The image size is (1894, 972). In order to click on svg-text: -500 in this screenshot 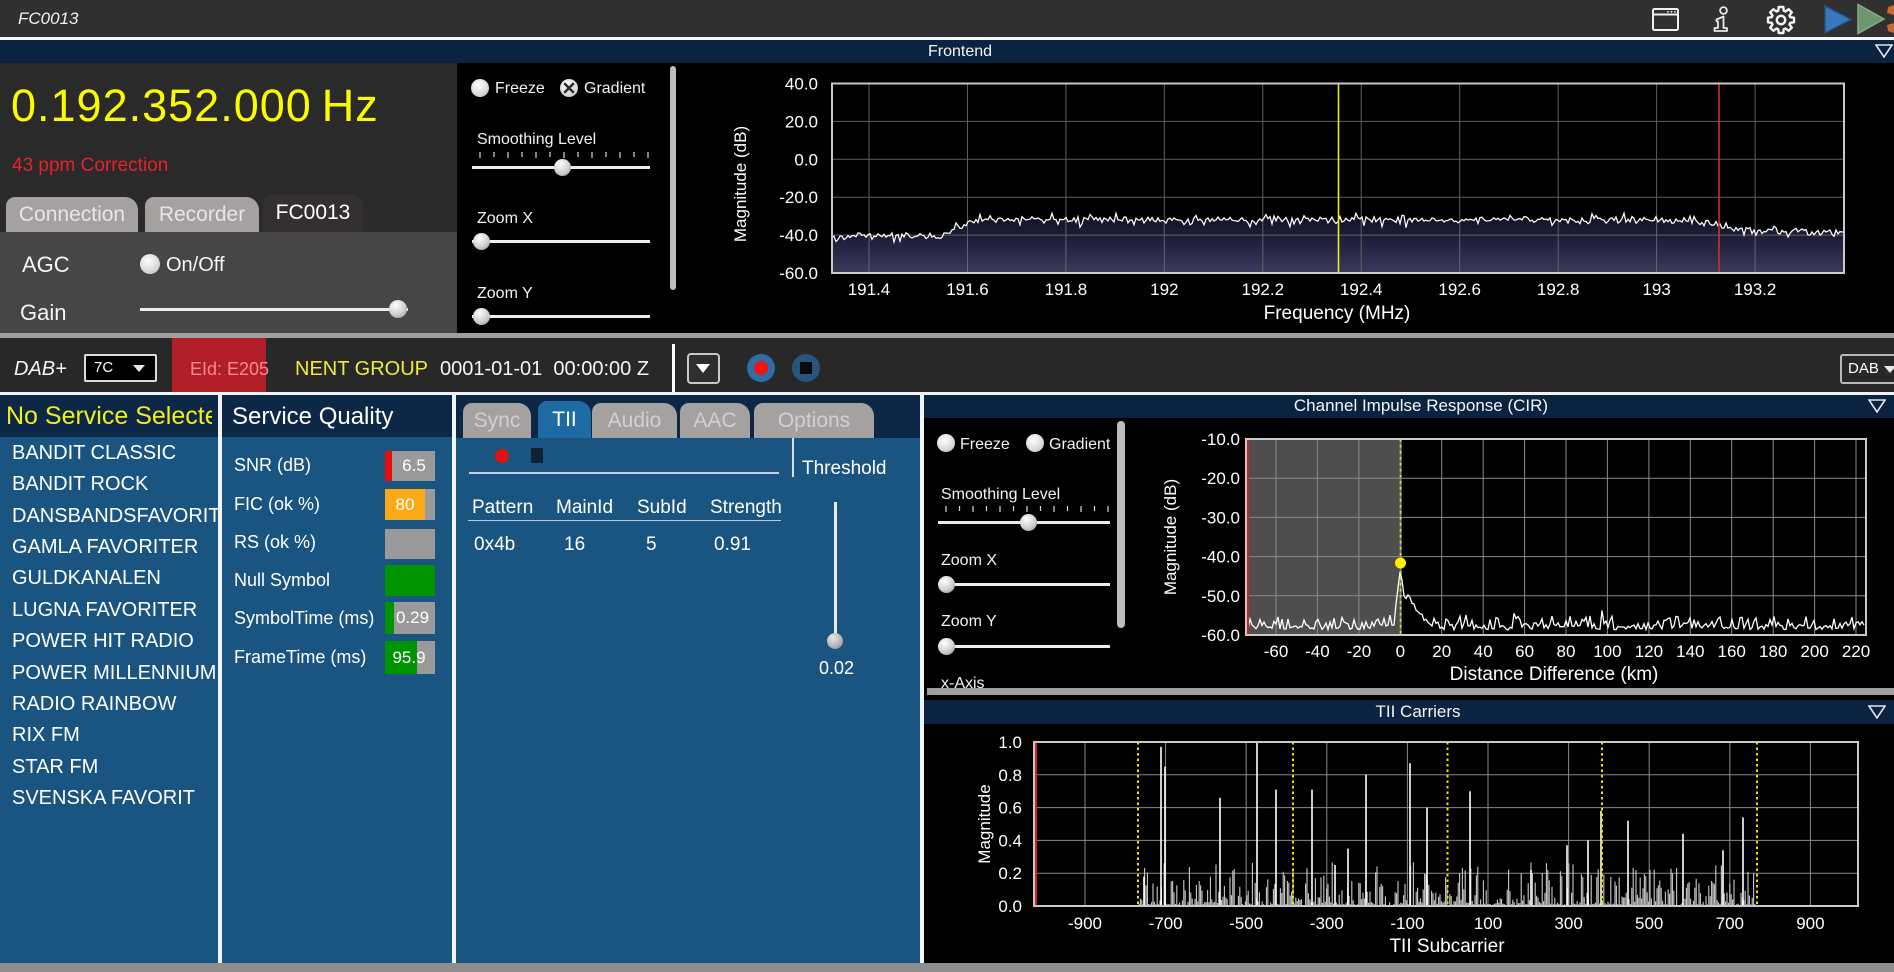, I will do `click(1246, 923)`.